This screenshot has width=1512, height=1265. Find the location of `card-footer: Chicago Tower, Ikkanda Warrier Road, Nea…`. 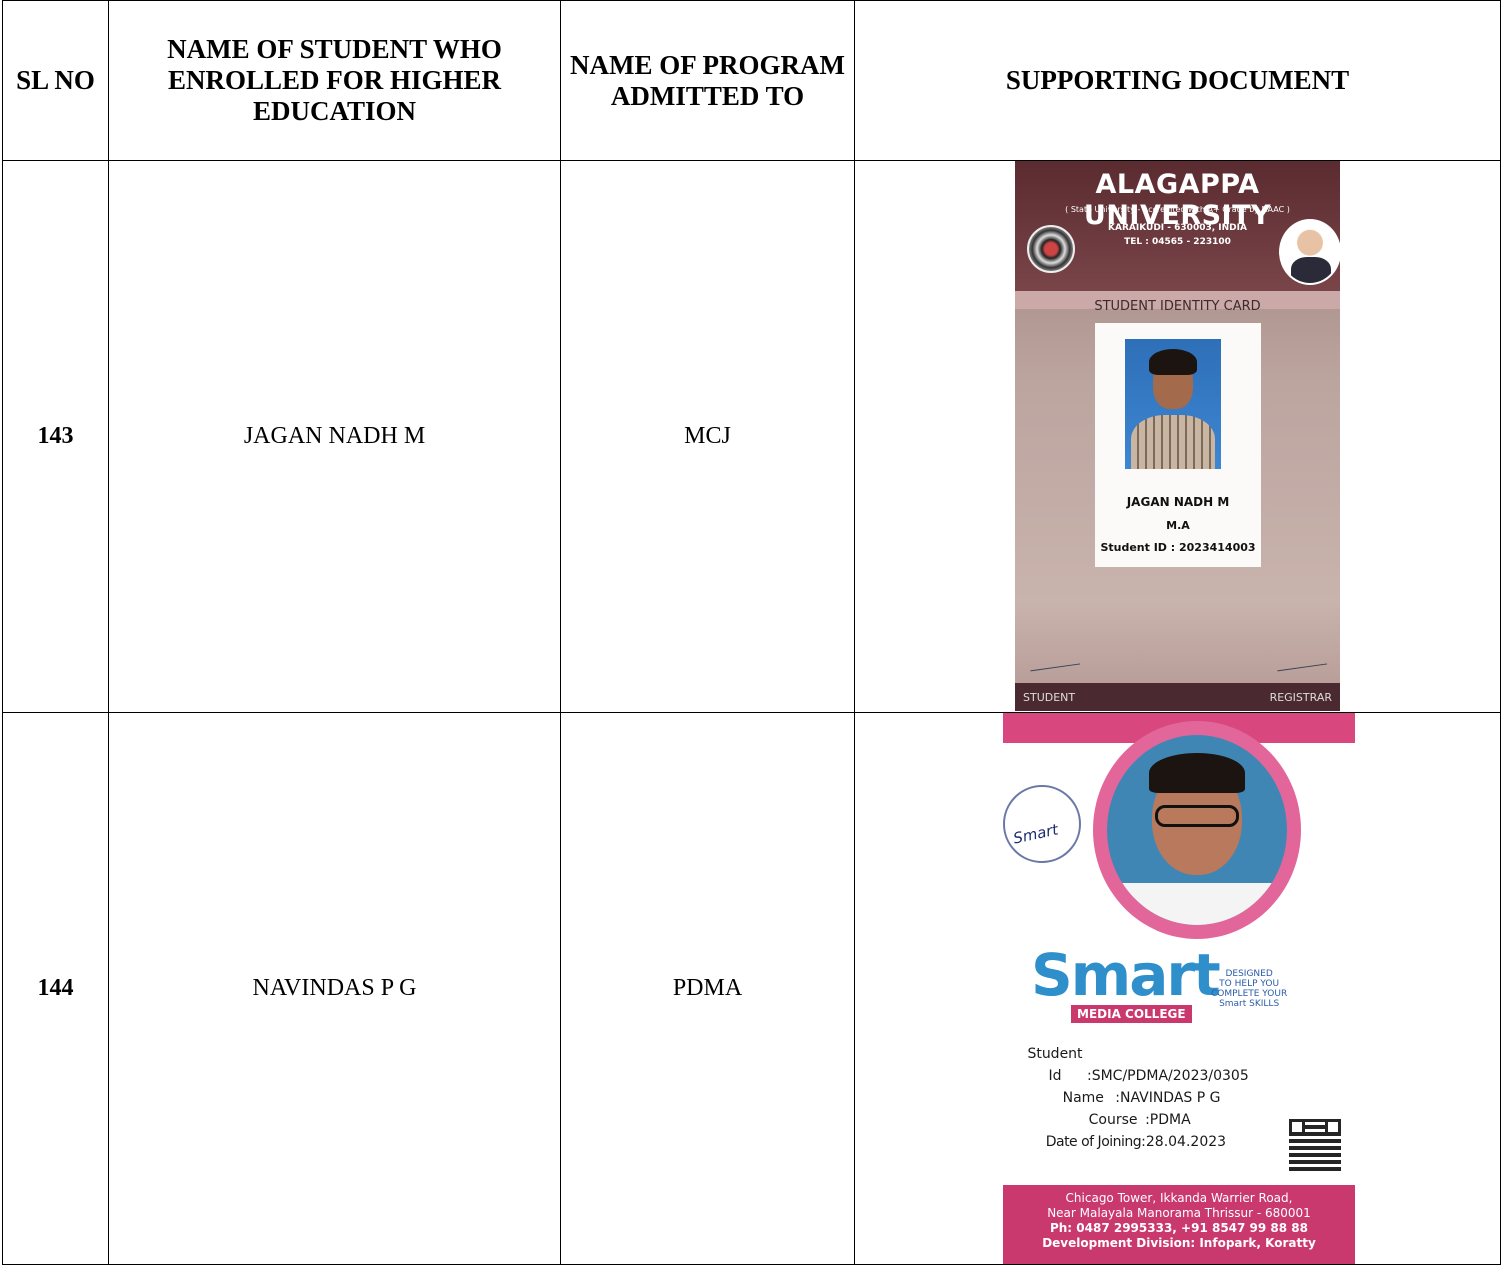

card-footer: Chicago Tower, Ikkanda Warrier Road, Nea… is located at coordinates (1179, 1224).